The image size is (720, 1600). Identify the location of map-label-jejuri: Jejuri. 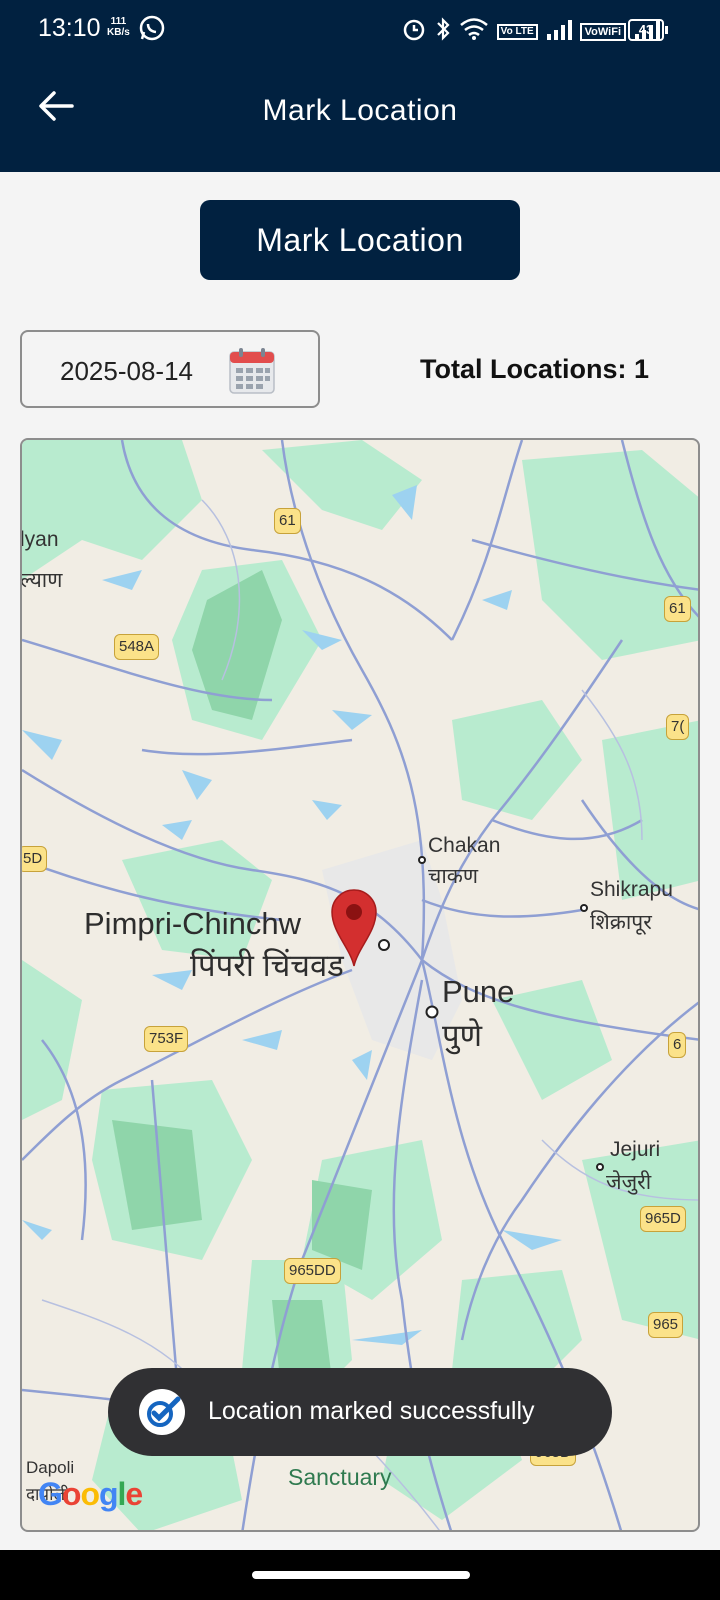
(635, 1149).